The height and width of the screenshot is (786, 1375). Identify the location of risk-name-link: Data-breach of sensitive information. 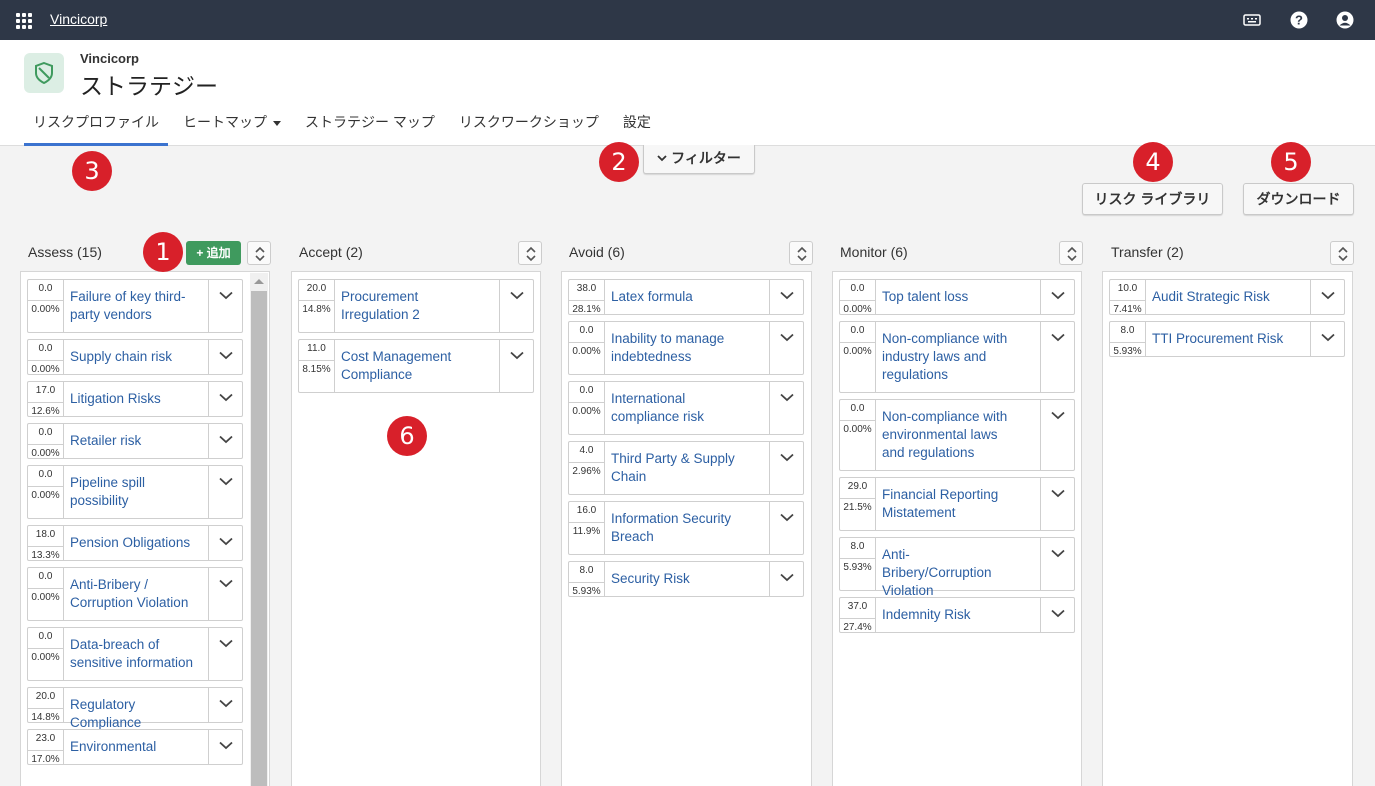
(138, 654).